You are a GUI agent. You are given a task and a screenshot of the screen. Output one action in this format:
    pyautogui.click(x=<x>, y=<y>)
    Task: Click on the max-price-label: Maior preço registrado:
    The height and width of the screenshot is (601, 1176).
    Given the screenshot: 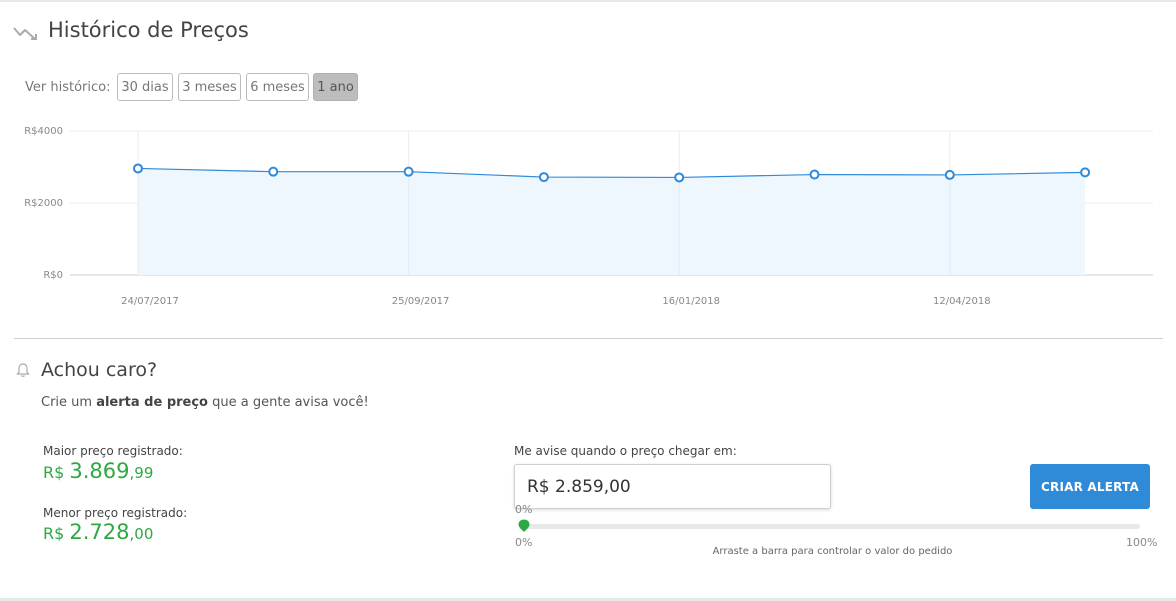 What is the action you would take?
    pyautogui.click(x=113, y=451)
    